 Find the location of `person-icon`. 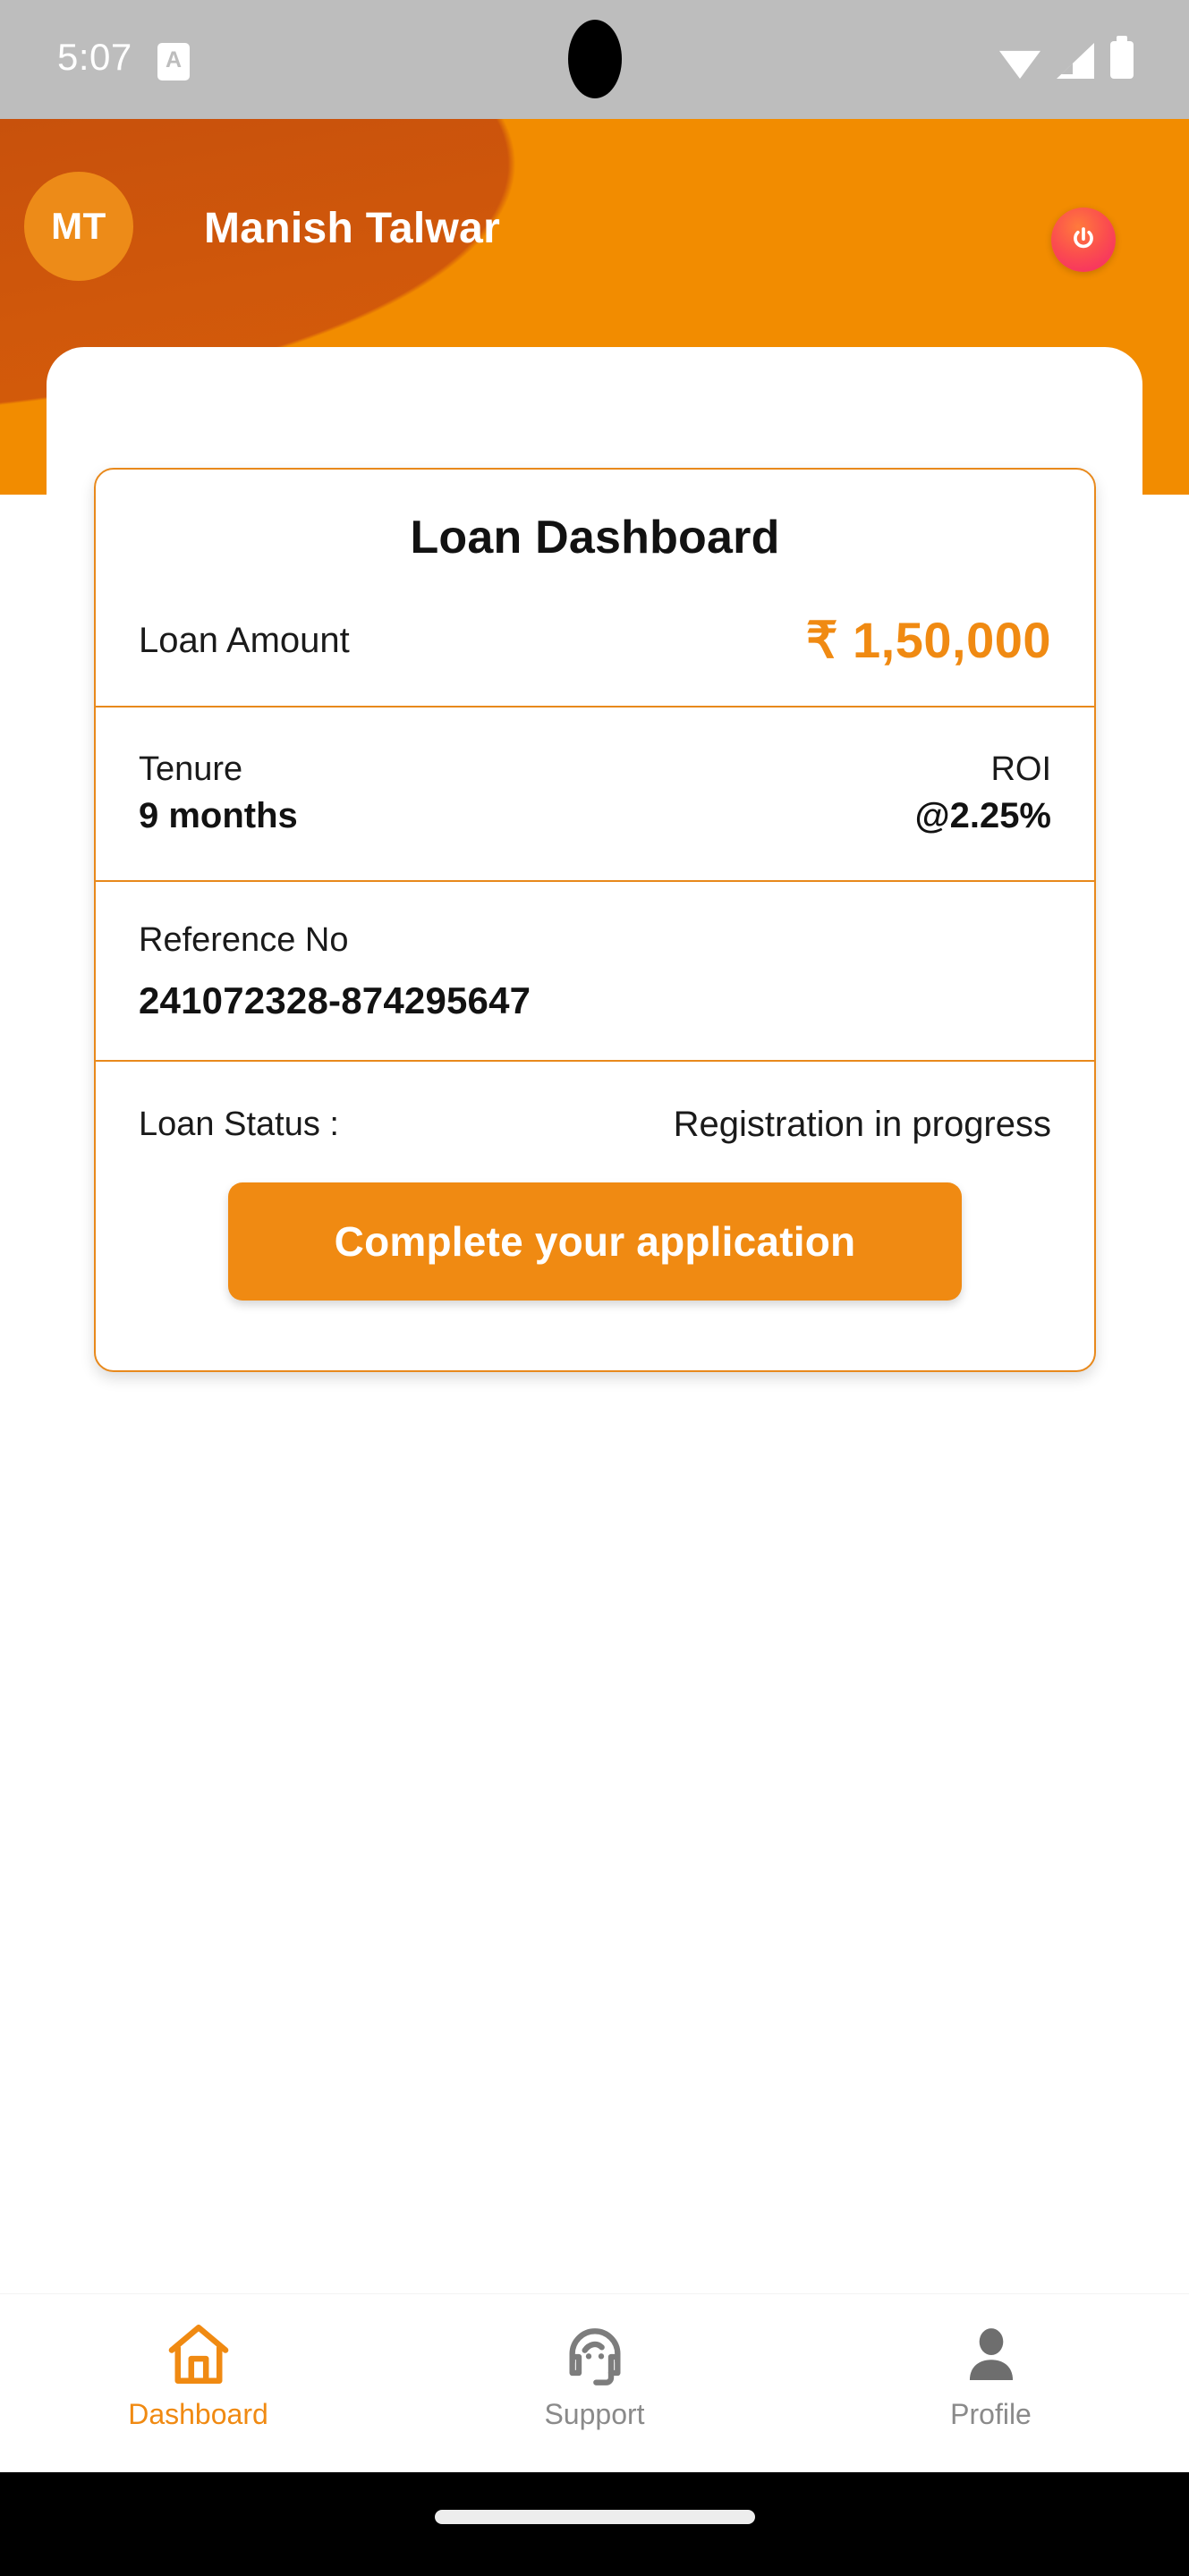

person-icon is located at coordinates (991, 2355).